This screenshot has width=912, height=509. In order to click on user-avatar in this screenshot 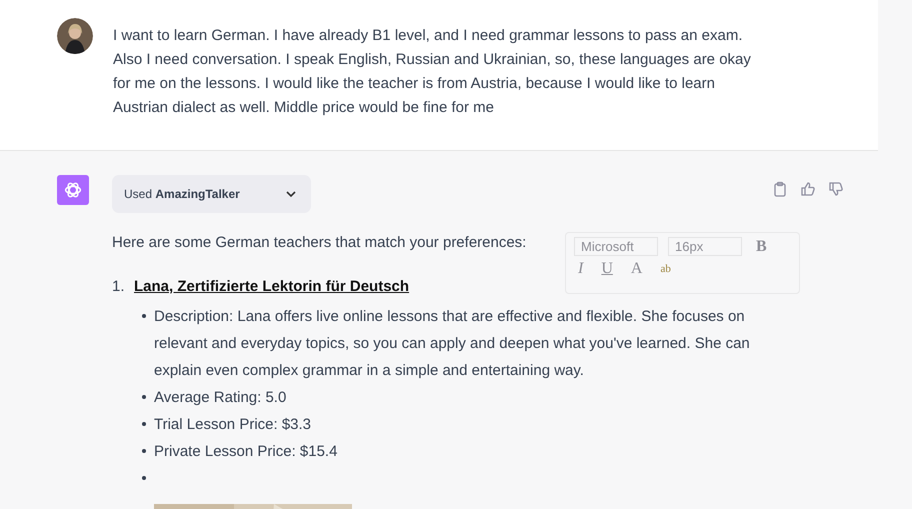, I will do `click(75, 36)`.